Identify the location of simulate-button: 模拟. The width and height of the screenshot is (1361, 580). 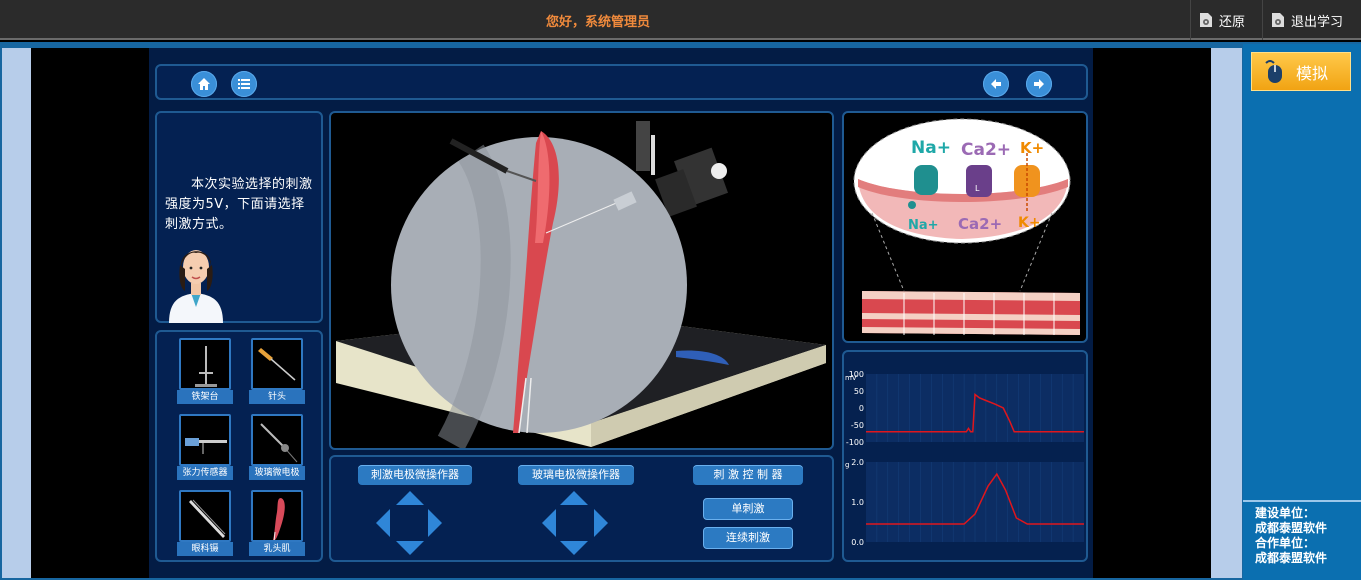
(1301, 71).